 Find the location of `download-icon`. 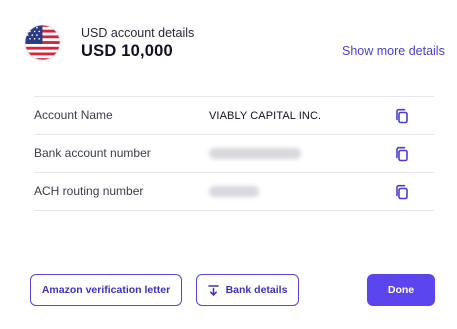

download-icon is located at coordinates (213, 290).